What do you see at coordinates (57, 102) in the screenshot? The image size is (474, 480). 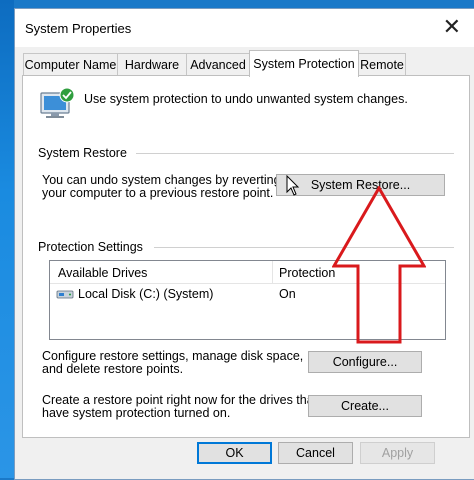 I see `system-protection-icon` at bounding box center [57, 102].